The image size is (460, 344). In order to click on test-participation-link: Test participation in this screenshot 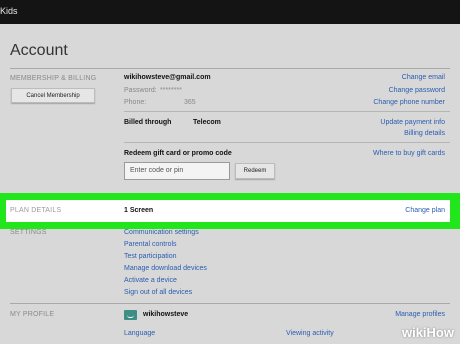, I will do `click(150, 256)`.